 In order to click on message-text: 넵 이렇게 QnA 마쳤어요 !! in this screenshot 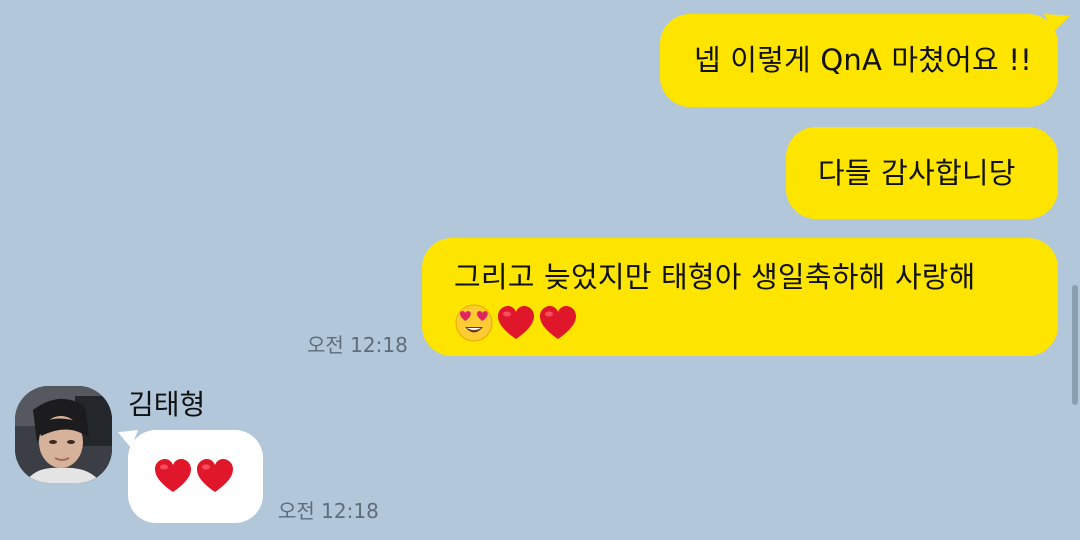, I will do `click(863, 60)`.